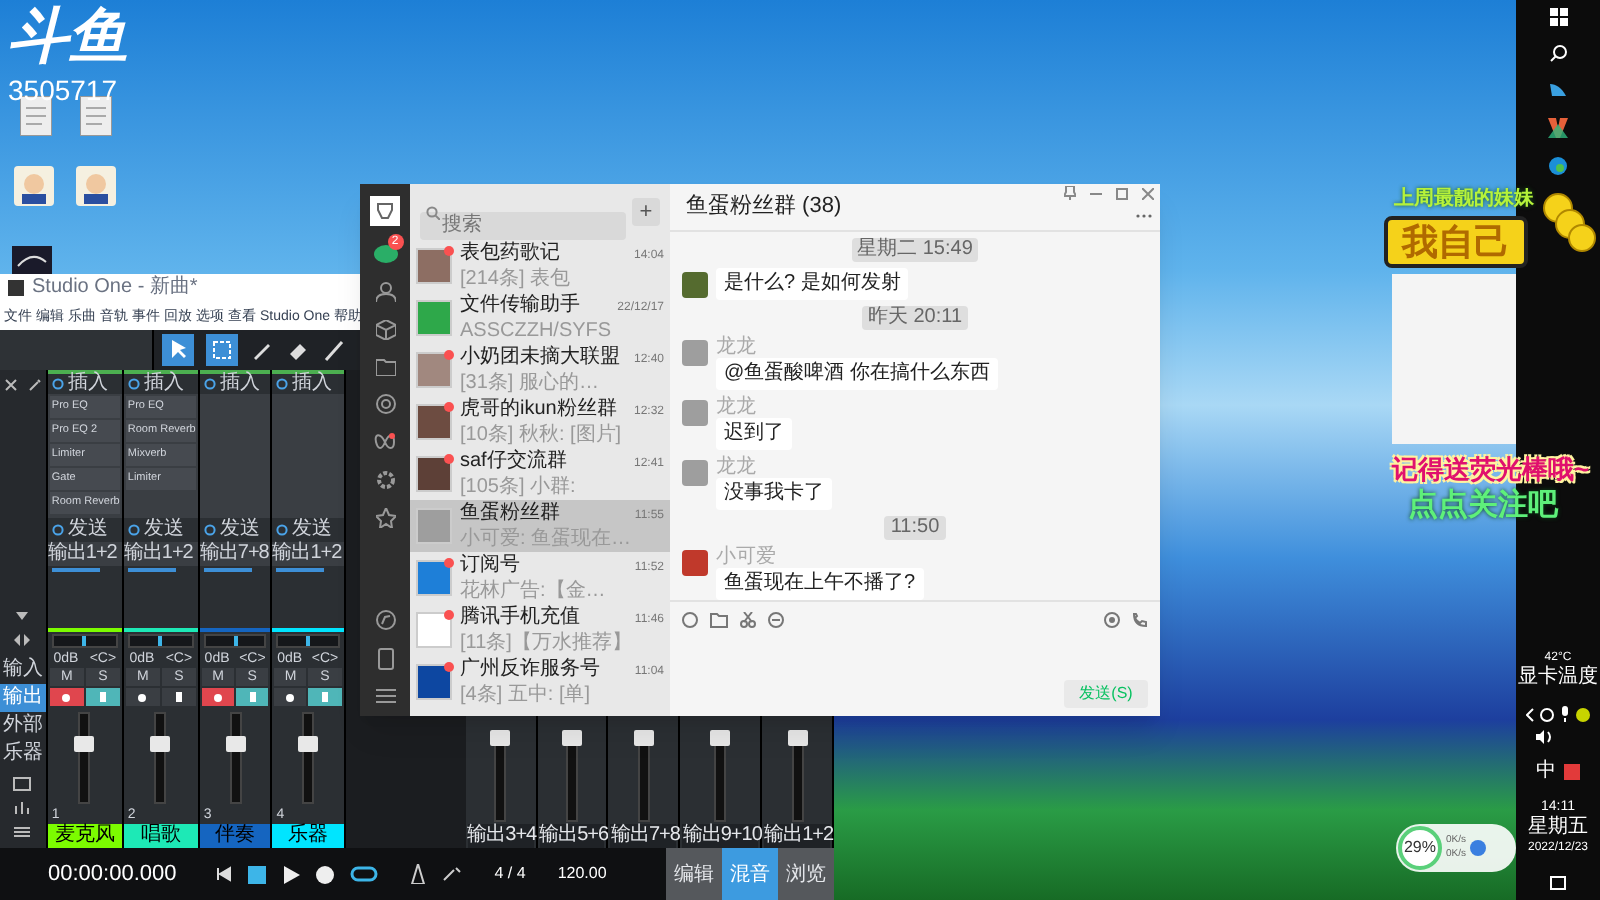 This screenshot has height=900, width=1600. I want to click on mixer-tab: 输入, so click(23, 670).